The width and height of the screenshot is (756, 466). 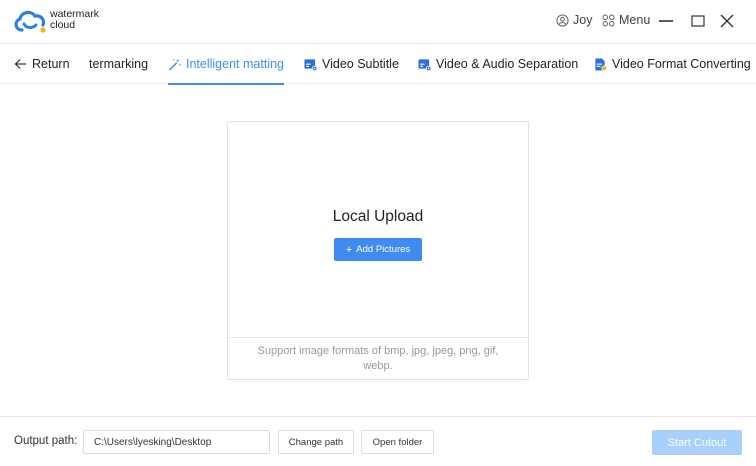 What do you see at coordinates (30, 21) in the screenshot?
I see `app-logo-icon` at bounding box center [30, 21].